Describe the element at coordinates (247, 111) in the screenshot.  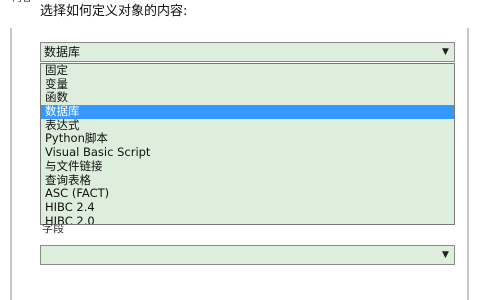
I see `list-item: 数据库` at that location.